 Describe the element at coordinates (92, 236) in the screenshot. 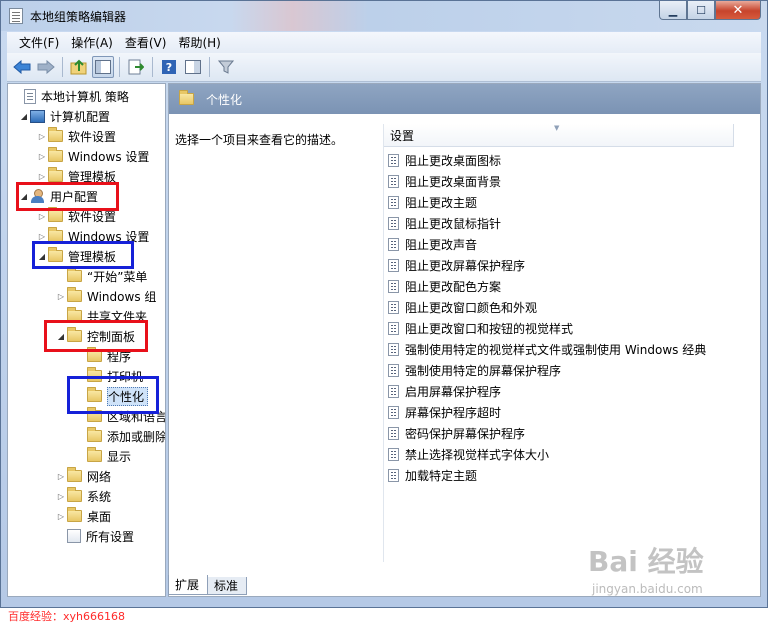

I see `tree-uc-windows: ▷ Windows 设置` at that location.